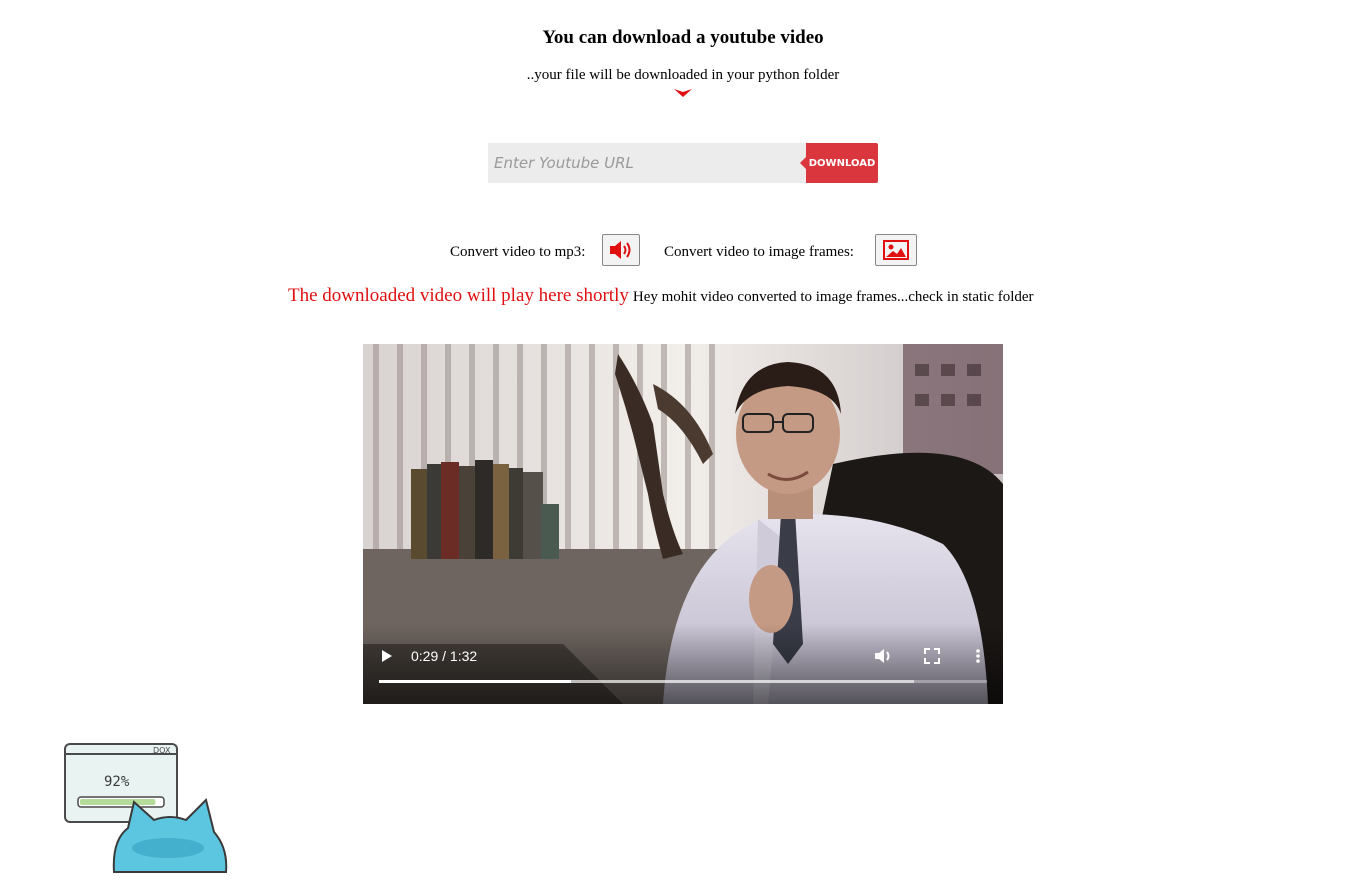  What do you see at coordinates (117, 782) in the screenshot?
I see `mascot-progress-text: 92%` at bounding box center [117, 782].